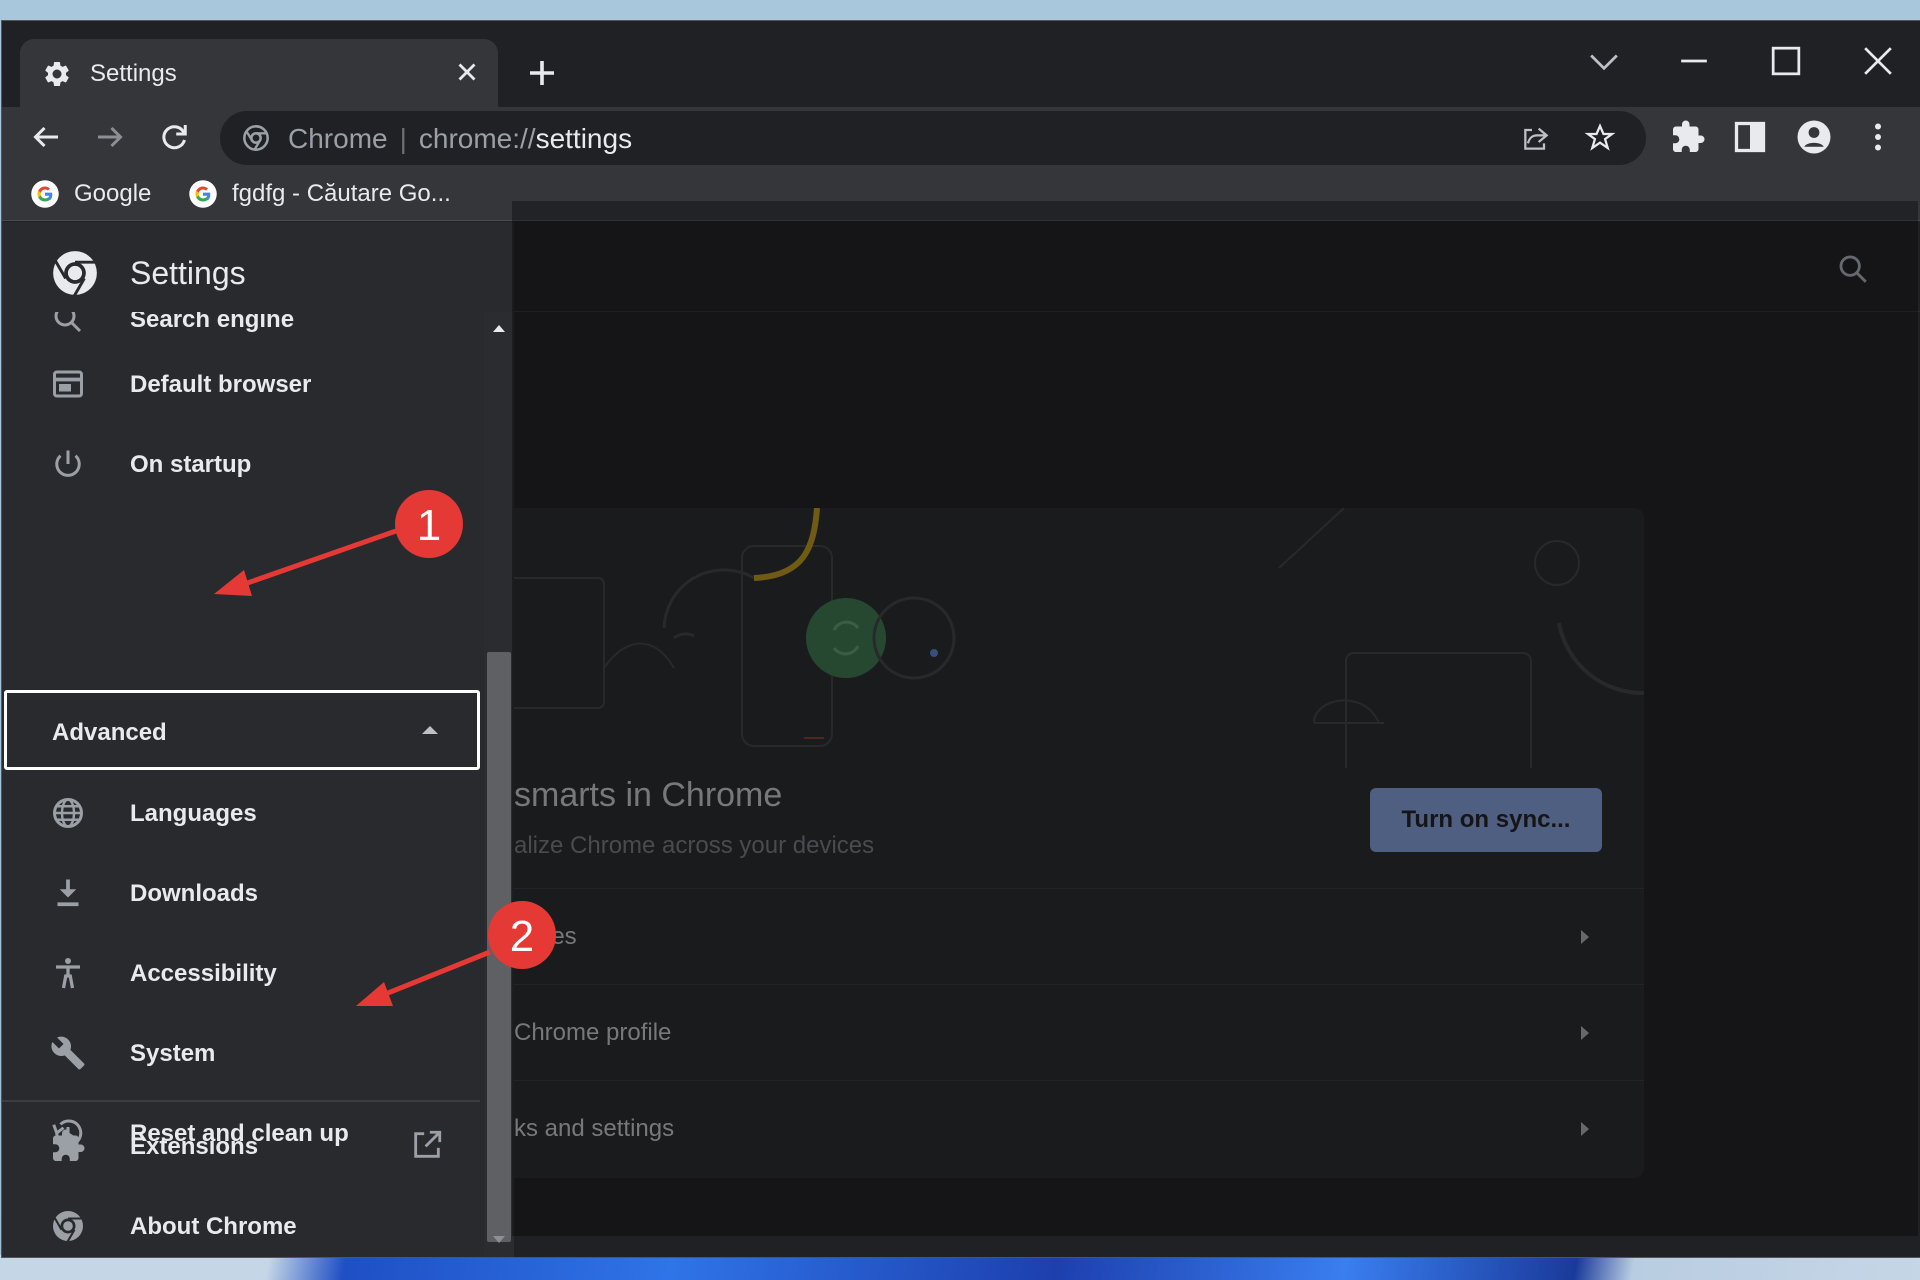 The width and height of the screenshot is (1920, 1280). I want to click on nav-accessibility: Accessibility, so click(241, 973).